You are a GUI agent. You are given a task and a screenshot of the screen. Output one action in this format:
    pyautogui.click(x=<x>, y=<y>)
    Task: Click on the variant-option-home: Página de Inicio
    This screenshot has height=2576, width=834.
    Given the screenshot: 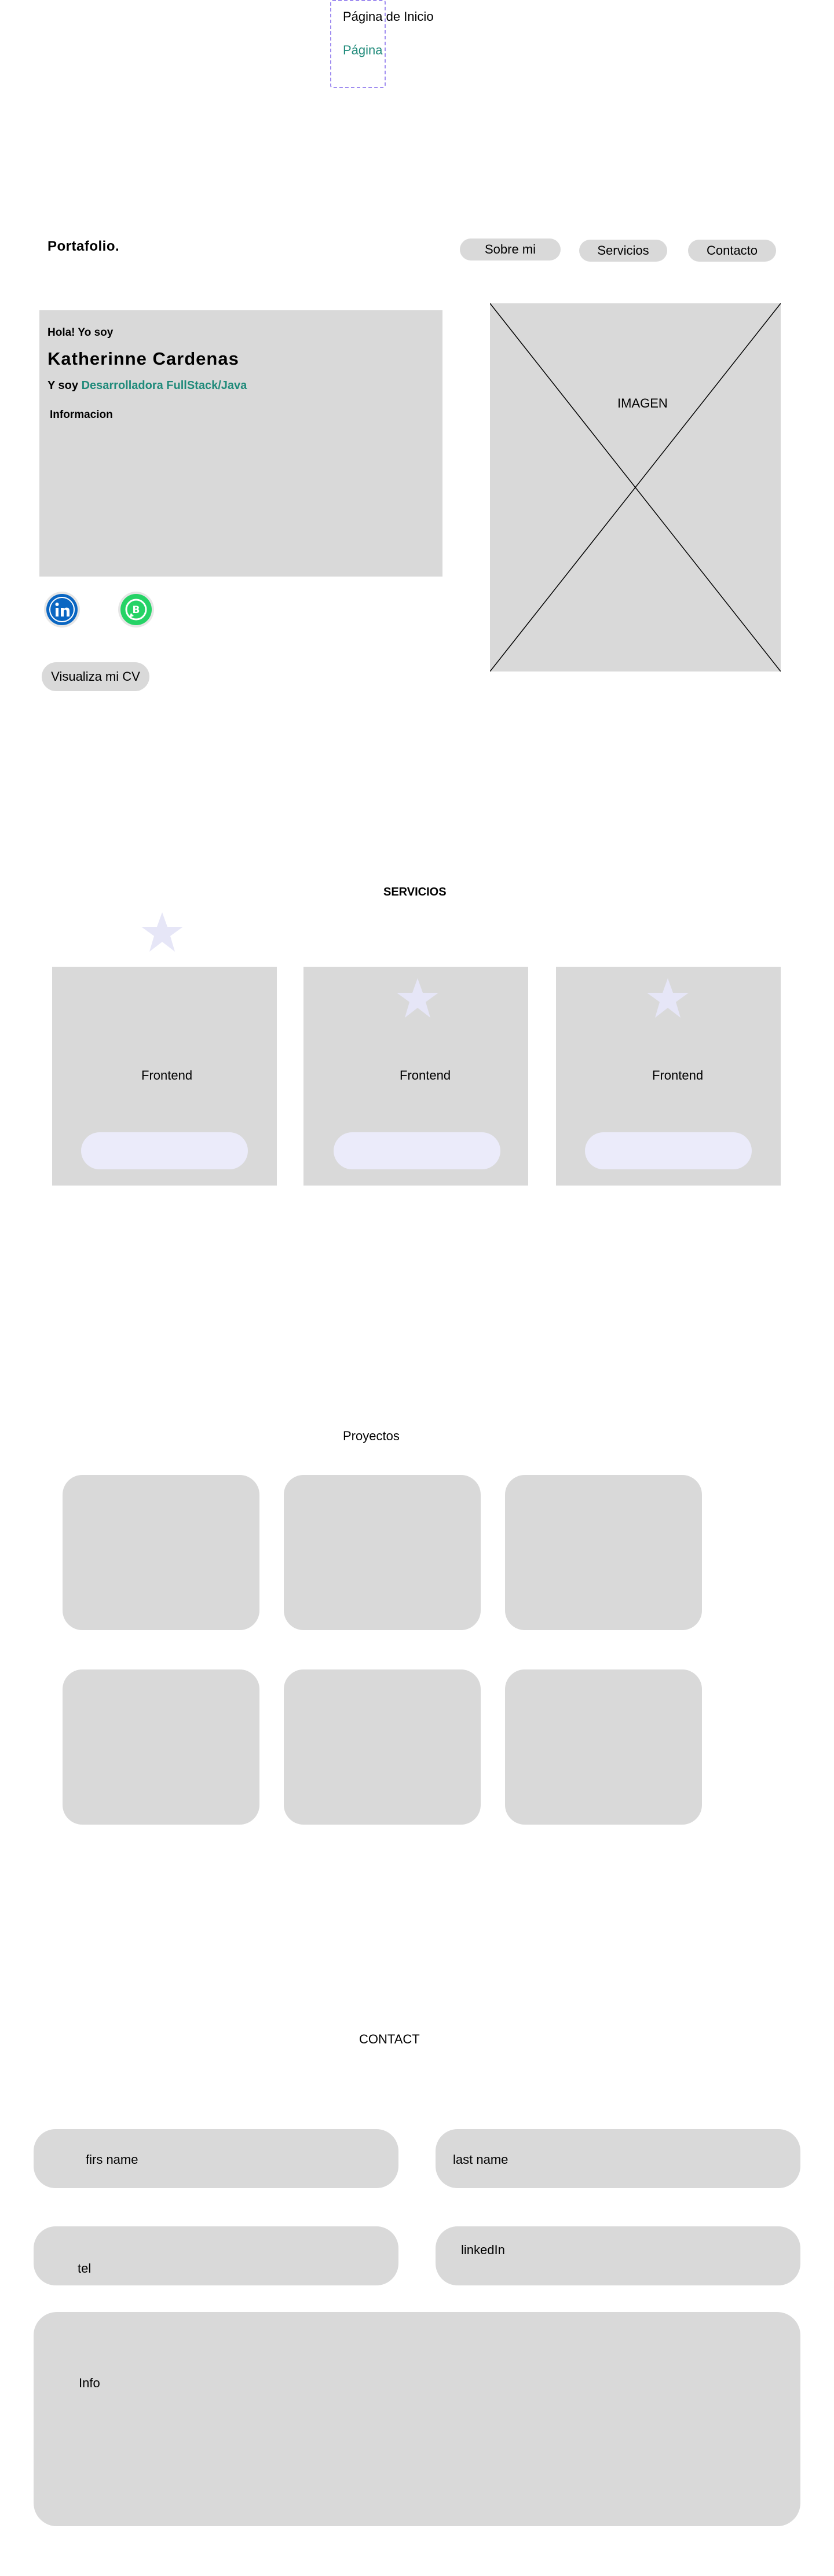 What is the action you would take?
    pyautogui.click(x=388, y=16)
    